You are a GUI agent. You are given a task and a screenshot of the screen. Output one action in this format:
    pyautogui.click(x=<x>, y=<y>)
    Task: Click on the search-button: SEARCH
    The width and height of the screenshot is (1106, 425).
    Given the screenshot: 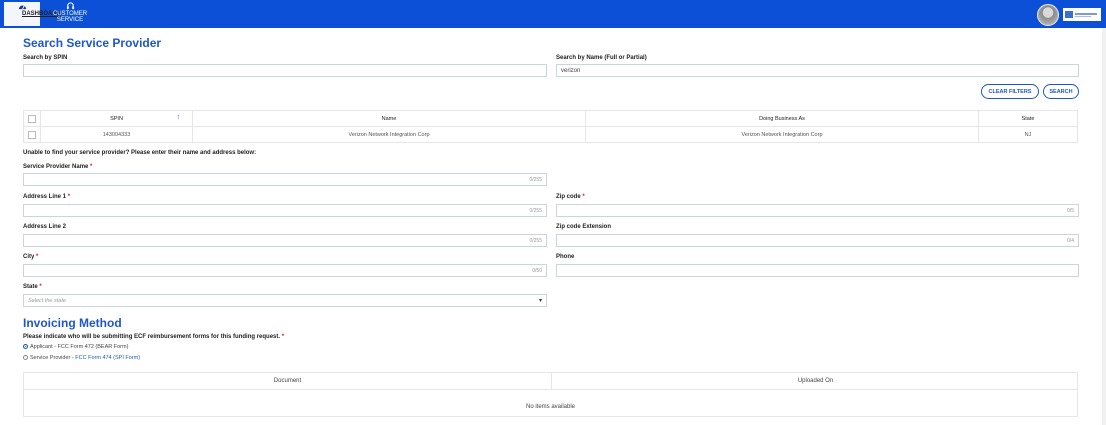 What is the action you would take?
    pyautogui.click(x=1061, y=91)
    